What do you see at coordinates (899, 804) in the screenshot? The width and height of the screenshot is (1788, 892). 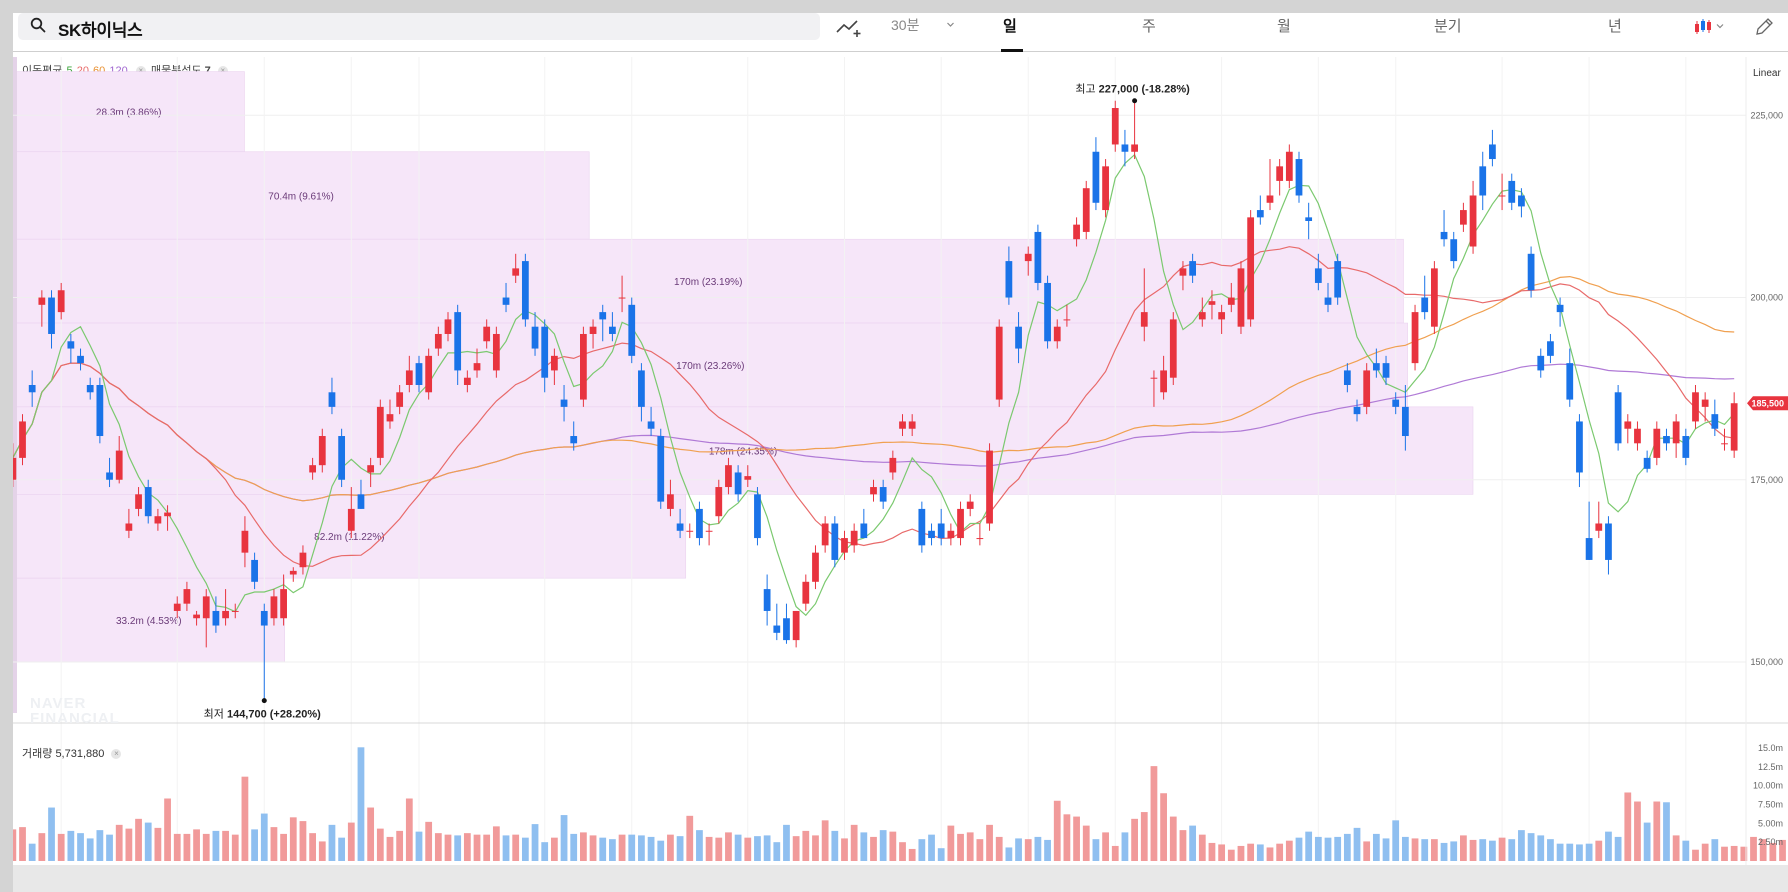 I see `volume-layer` at bounding box center [899, 804].